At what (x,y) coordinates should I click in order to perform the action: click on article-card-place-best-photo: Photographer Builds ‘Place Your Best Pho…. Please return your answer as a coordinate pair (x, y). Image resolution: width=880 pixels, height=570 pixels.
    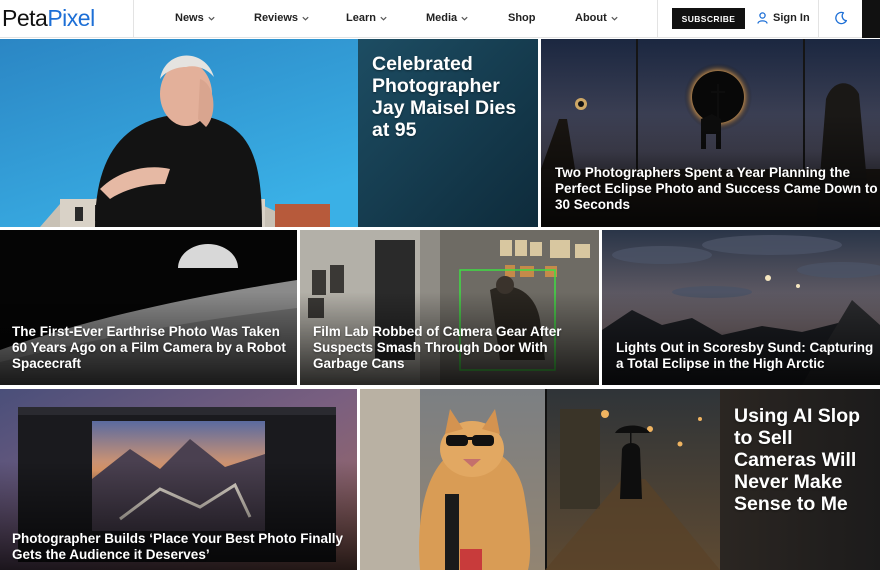
    Looking at the image, I should click on (178, 479).